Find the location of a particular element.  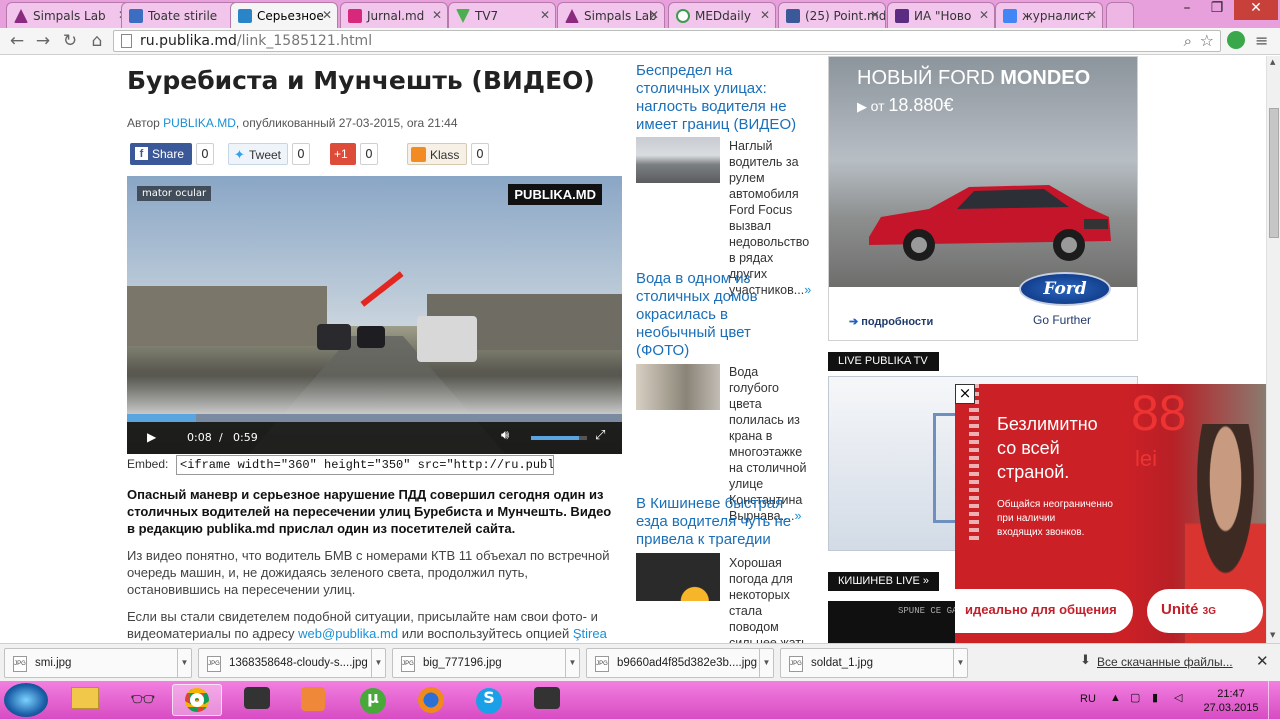

ford-more-link: ➔ подробности is located at coordinates (891, 321).